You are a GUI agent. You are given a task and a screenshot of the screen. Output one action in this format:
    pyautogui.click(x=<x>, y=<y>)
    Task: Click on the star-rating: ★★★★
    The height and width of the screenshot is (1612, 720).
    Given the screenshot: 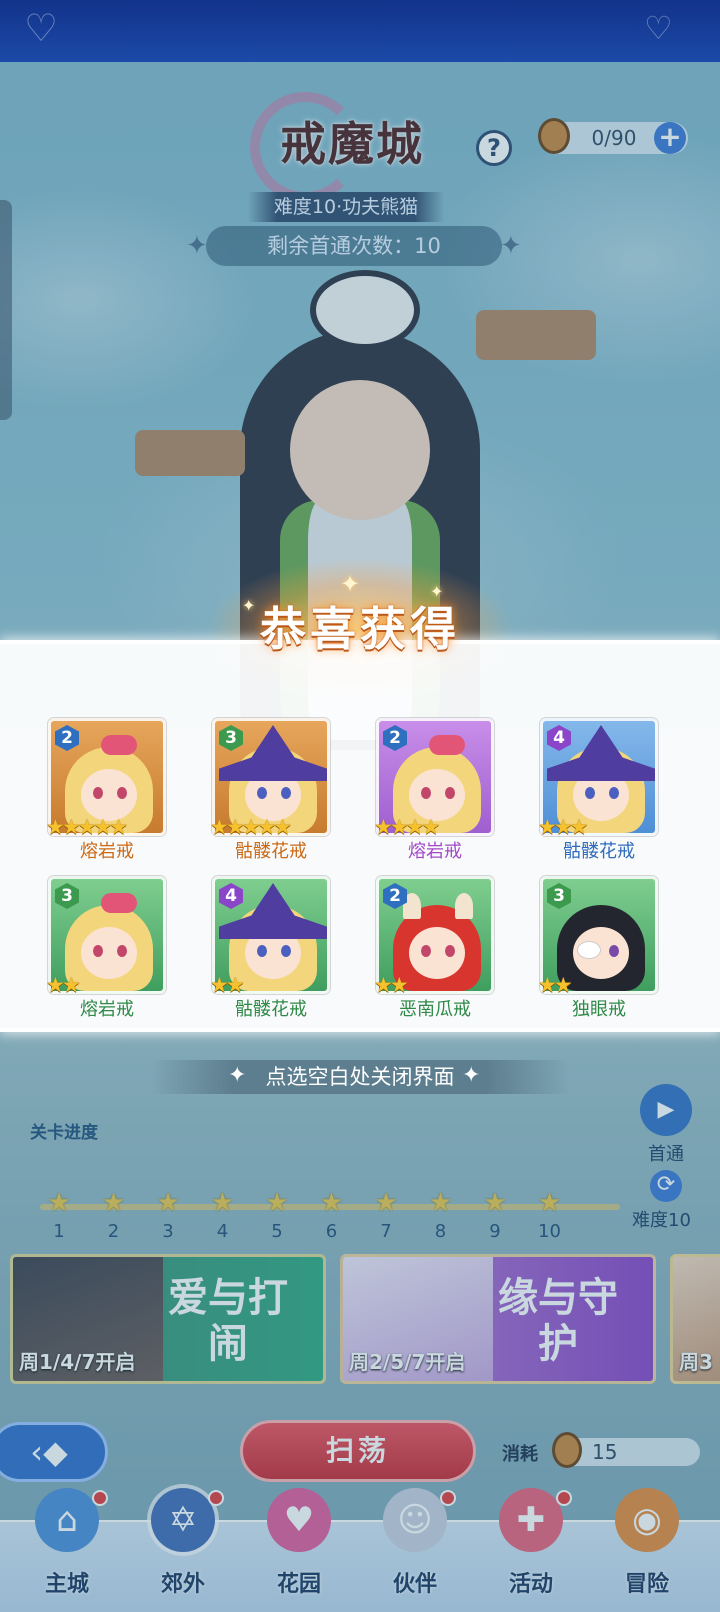 What is the action you would take?
    pyautogui.click(x=407, y=827)
    